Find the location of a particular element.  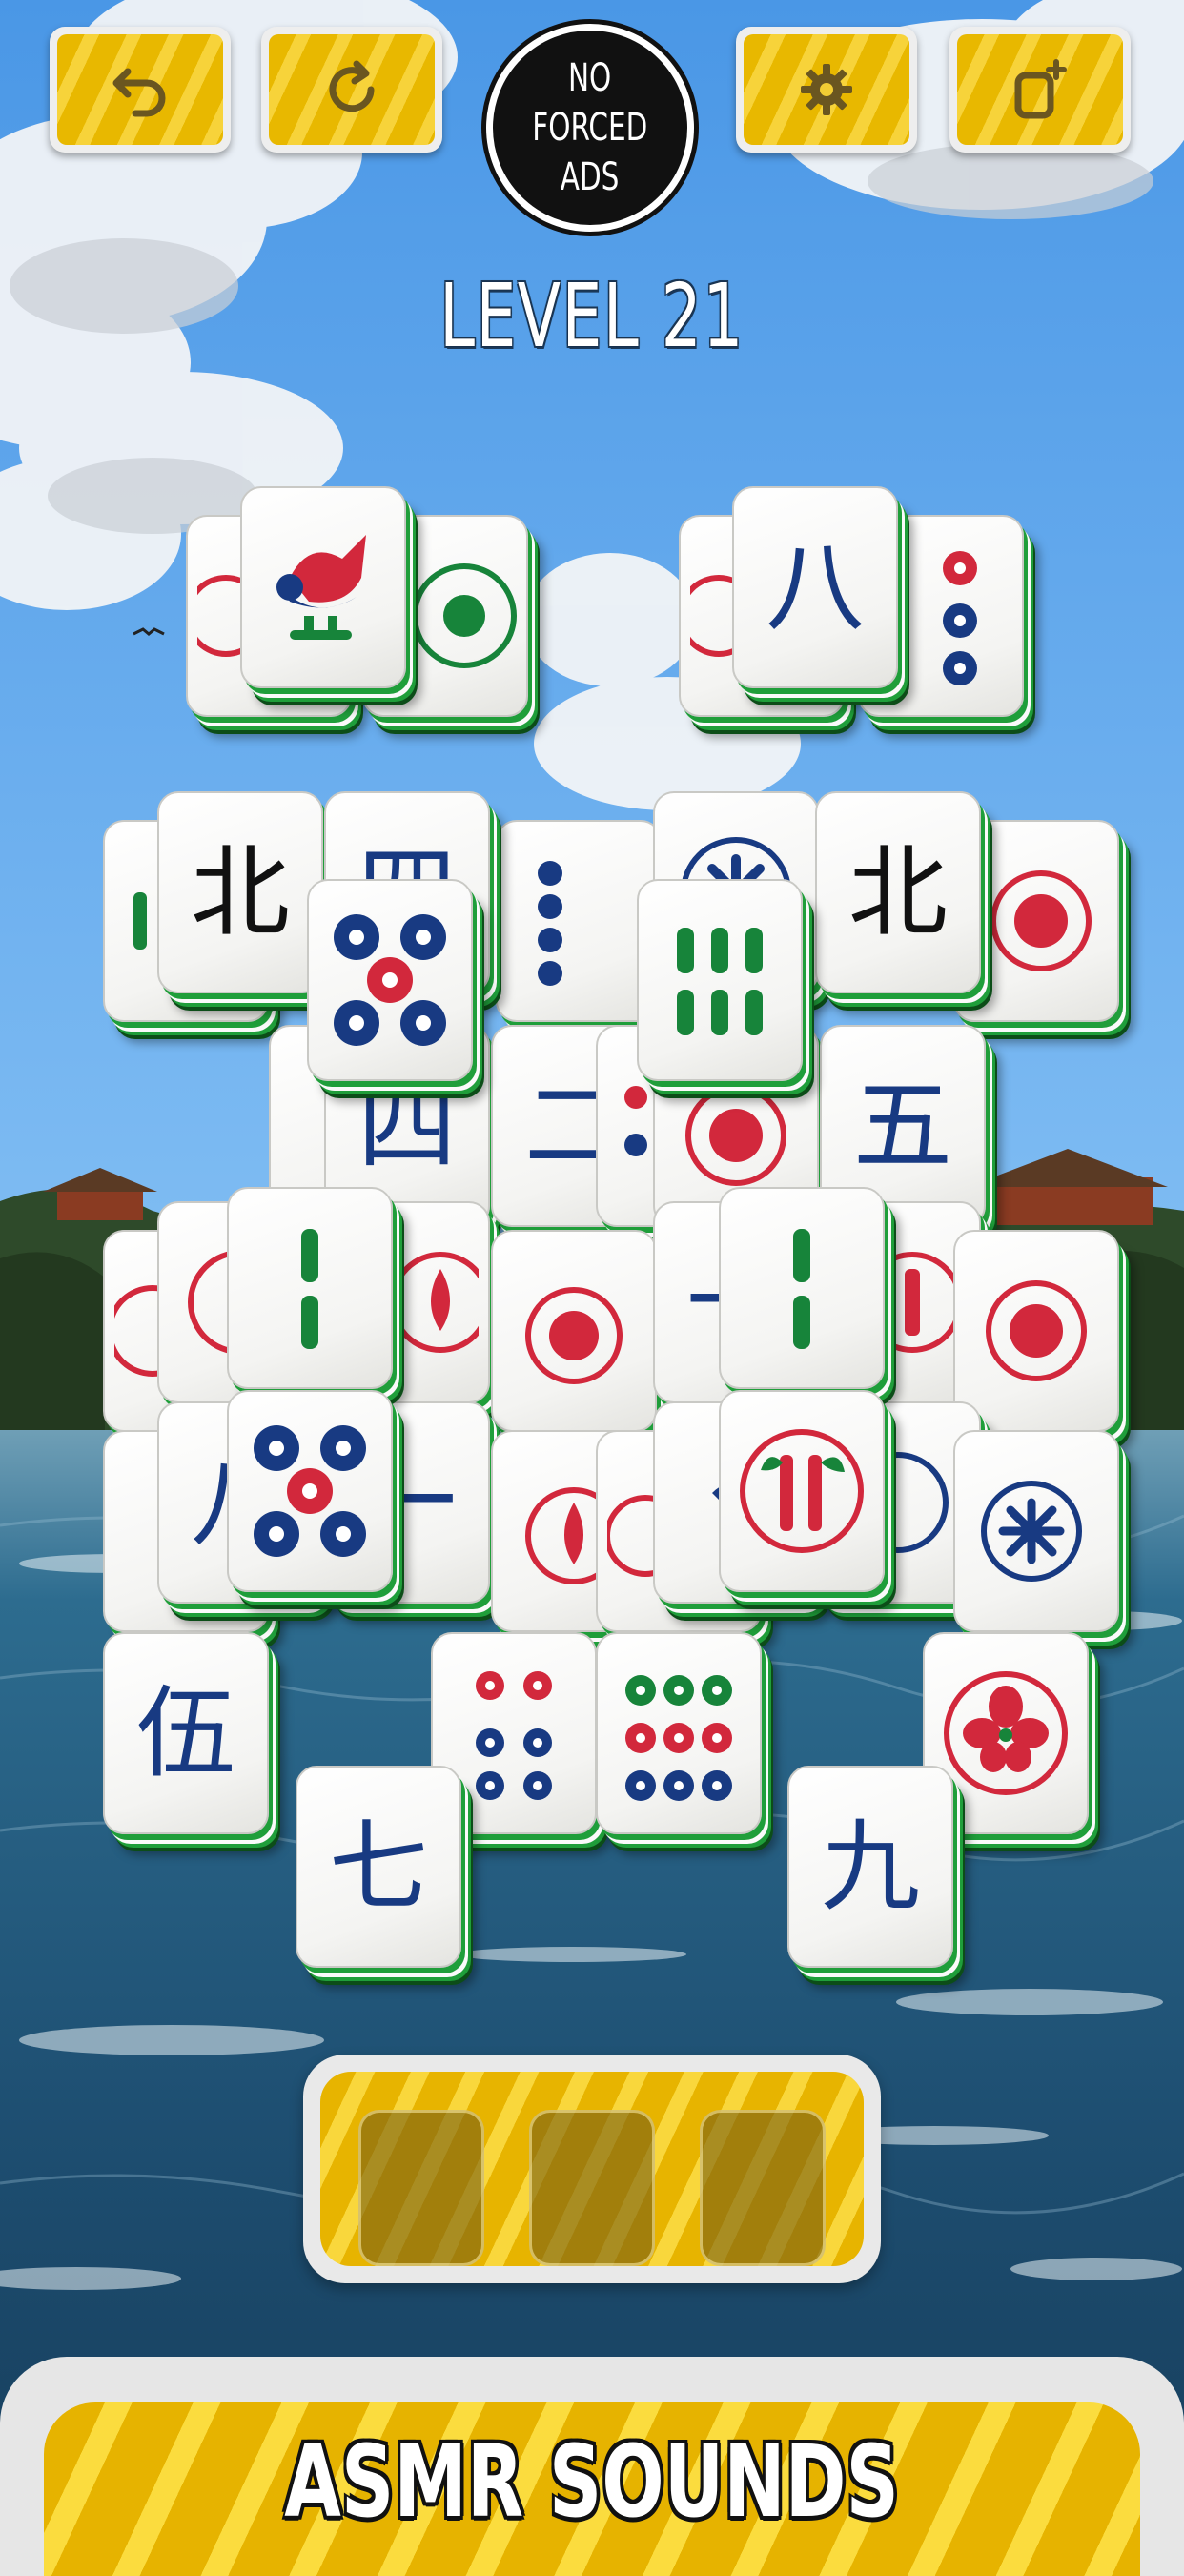

gear-icon is located at coordinates (826, 89).